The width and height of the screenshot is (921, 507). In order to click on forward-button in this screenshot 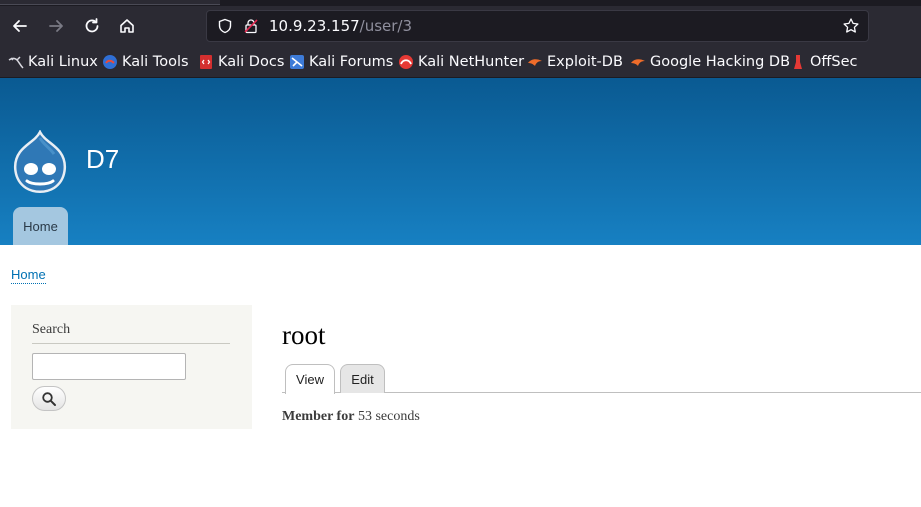, I will do `click(56, 26)`.